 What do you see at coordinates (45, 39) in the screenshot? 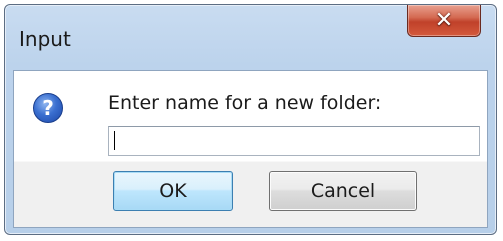
I see `dialog-title: Input` at bounding box center [45, 39].